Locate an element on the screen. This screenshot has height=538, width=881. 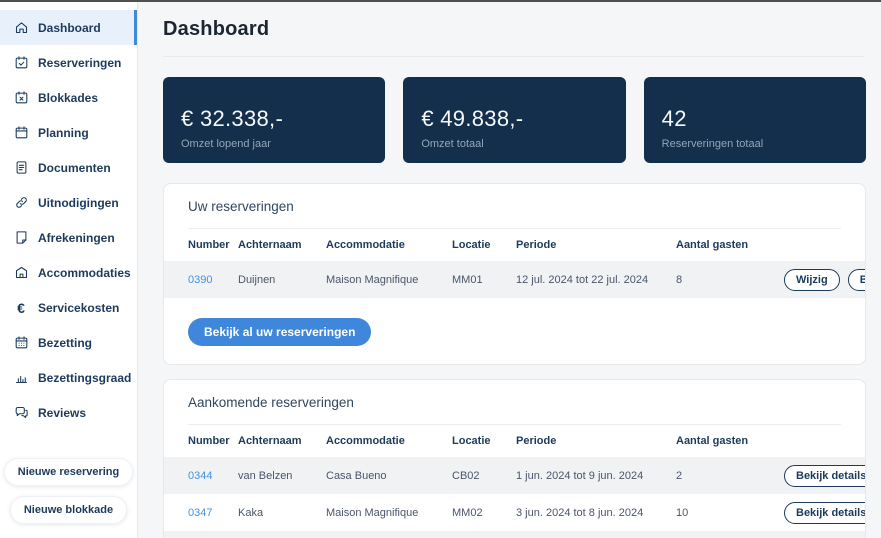
cell-number: 0347 is located at coordinates (209, 513).